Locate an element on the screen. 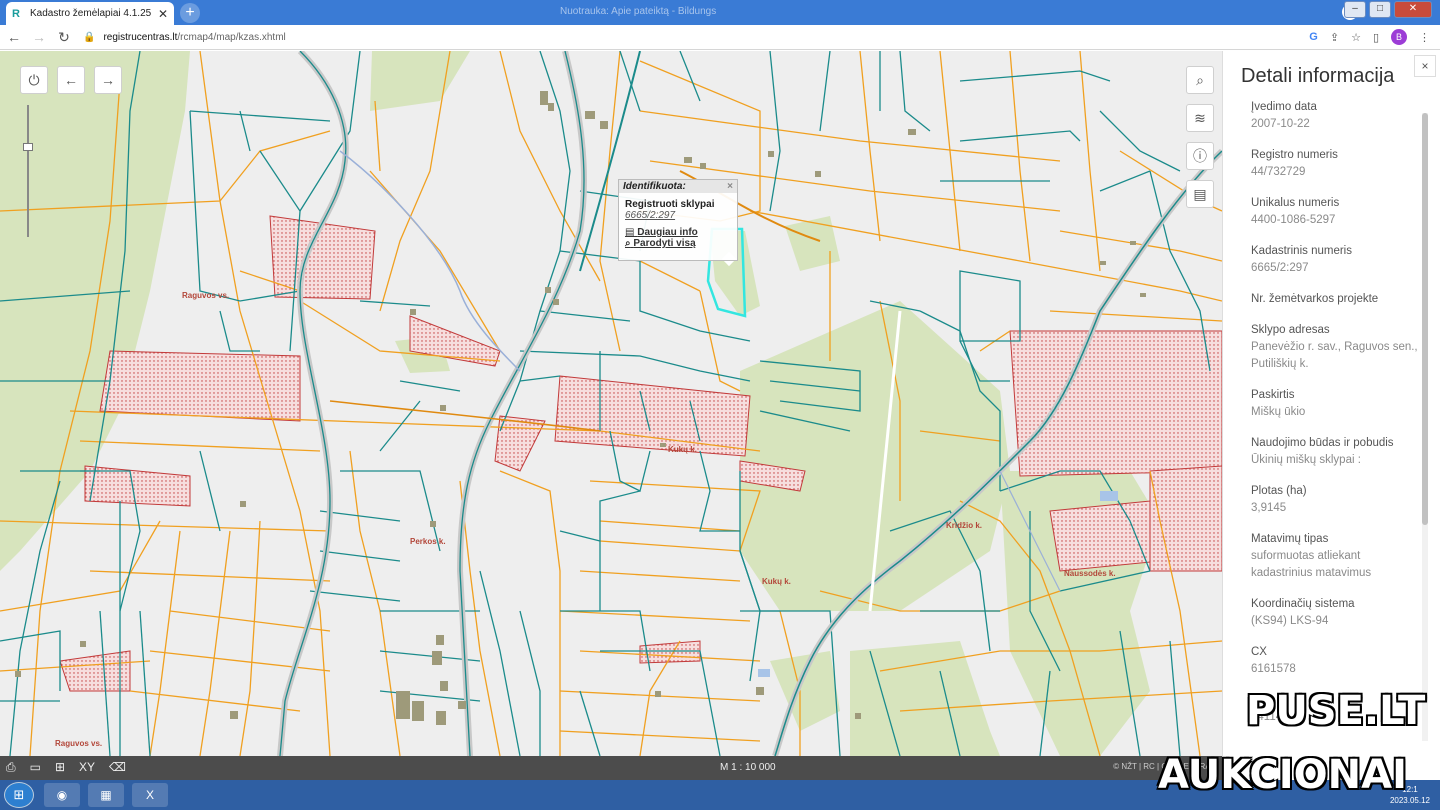  field-value: 6665/2:297 is located at coordinates (1280, 268).